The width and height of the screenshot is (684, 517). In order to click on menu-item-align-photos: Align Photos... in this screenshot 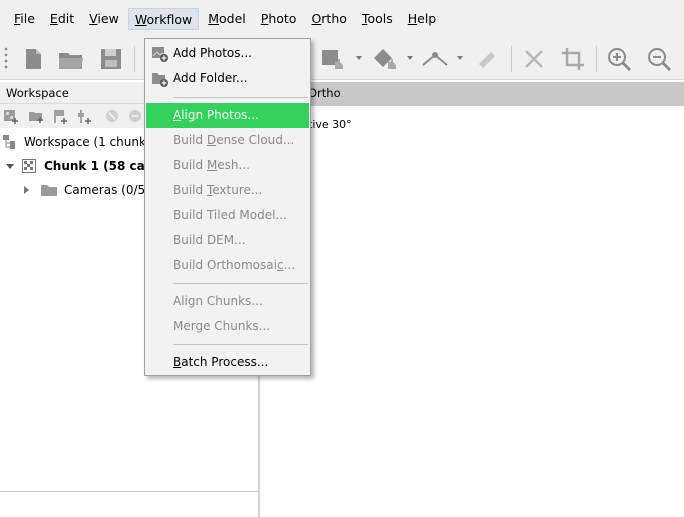, I will do `click(227, 115)`.